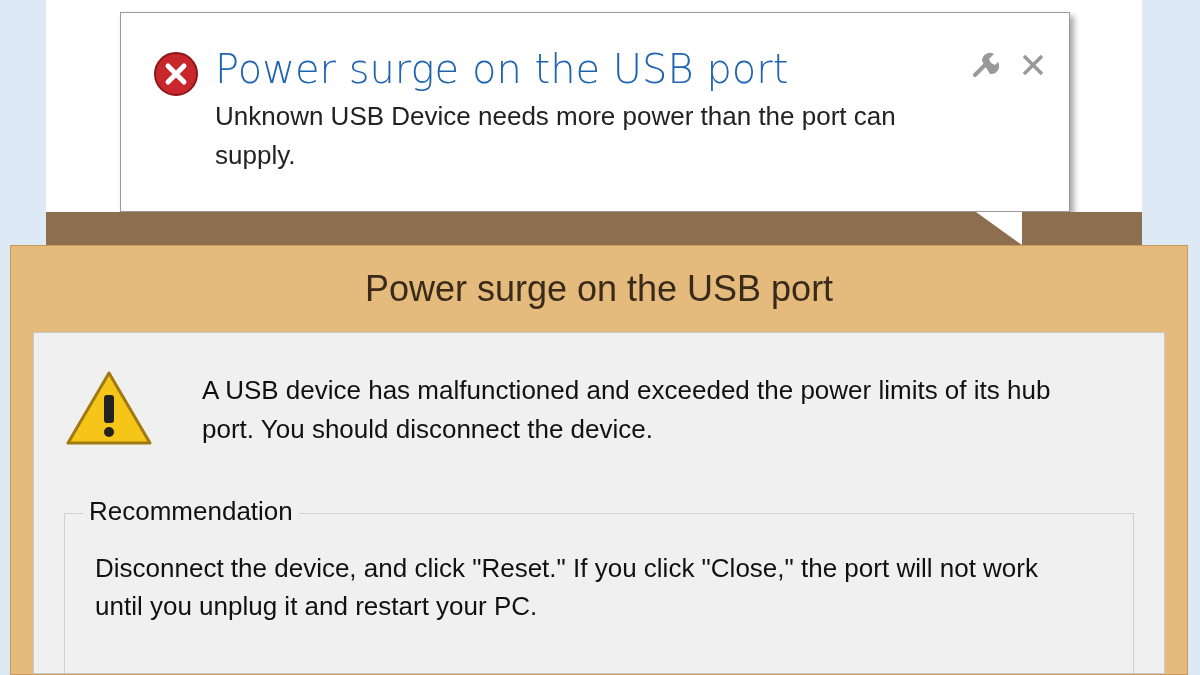 Image resolution: width=1200 pixels, height=675 pixels. Describe the element at coordinates (999, 228) in the screenshot. I see `callout-tail` at that location.